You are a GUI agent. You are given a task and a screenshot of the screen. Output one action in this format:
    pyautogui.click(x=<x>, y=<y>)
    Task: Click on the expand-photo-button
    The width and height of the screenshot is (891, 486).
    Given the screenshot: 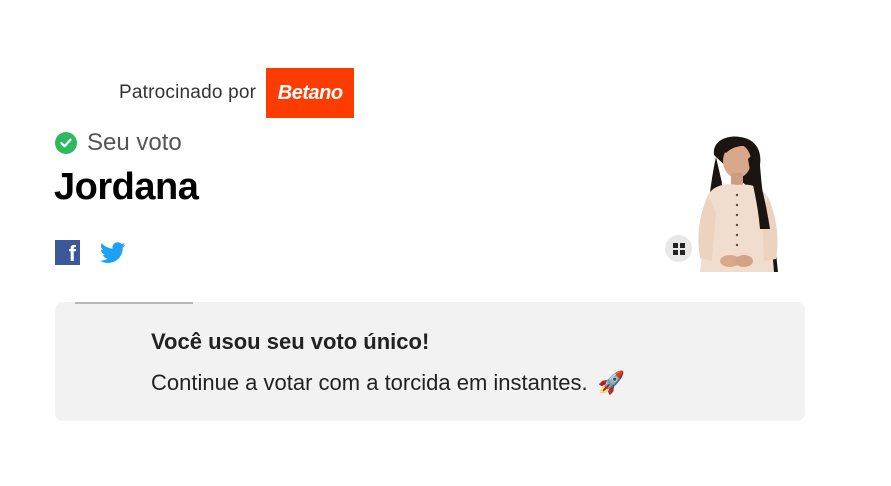 What is the action you would take?
    pyautogui.click(x=678, y=248)
    